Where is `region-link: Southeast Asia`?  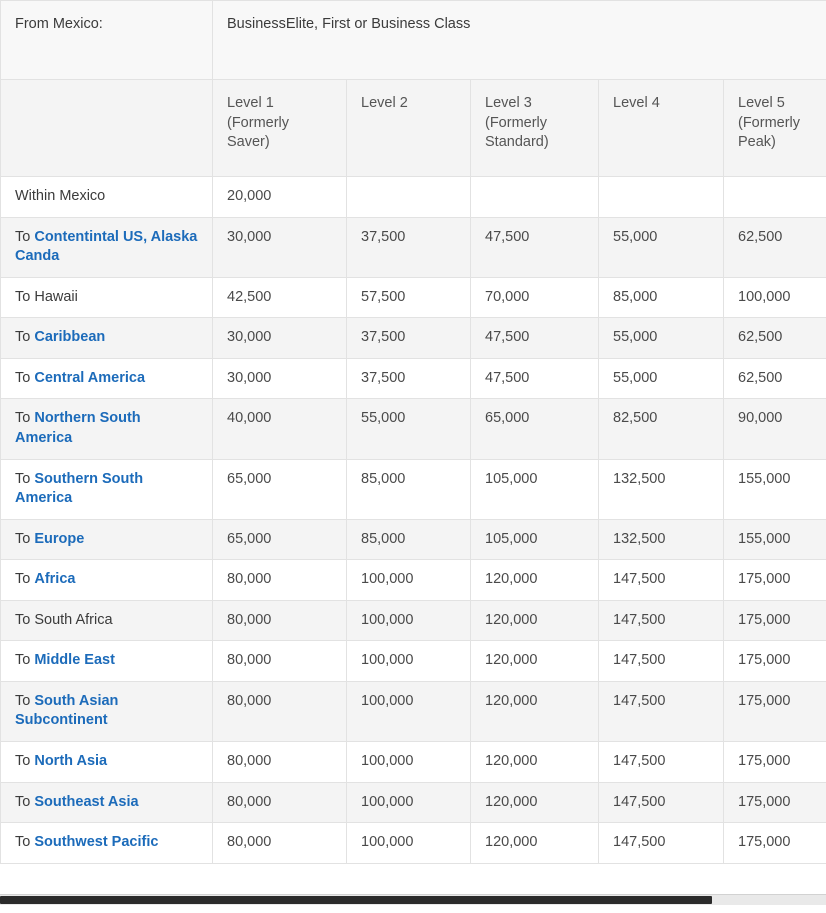
region-link: Southeast Asia is located at coordinates (86, 802).